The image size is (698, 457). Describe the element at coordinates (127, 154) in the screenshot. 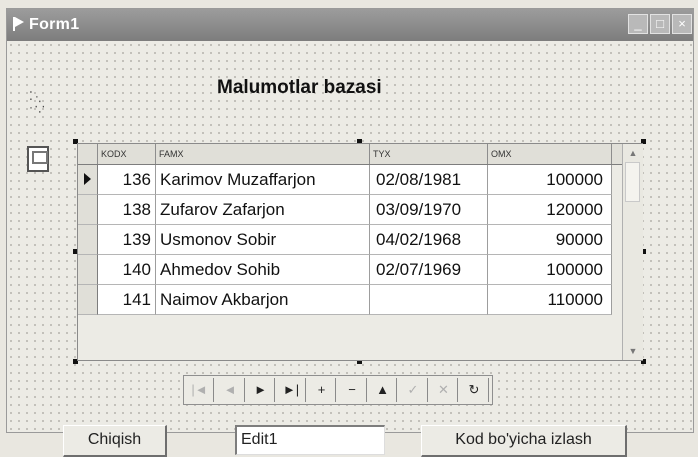

I see `column-header-kodx: KODX` at that location.